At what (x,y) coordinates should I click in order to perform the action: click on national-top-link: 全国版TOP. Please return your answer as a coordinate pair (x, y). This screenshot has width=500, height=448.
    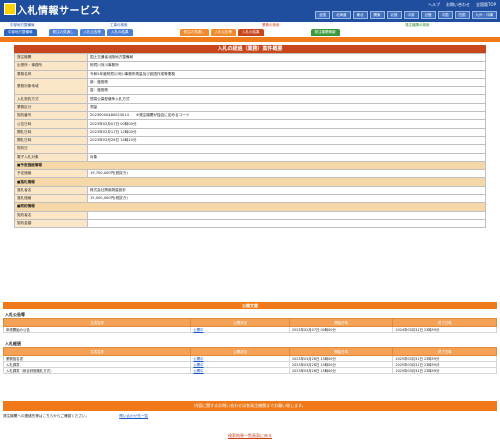
    Looking at the image, I should click on (486, 5).